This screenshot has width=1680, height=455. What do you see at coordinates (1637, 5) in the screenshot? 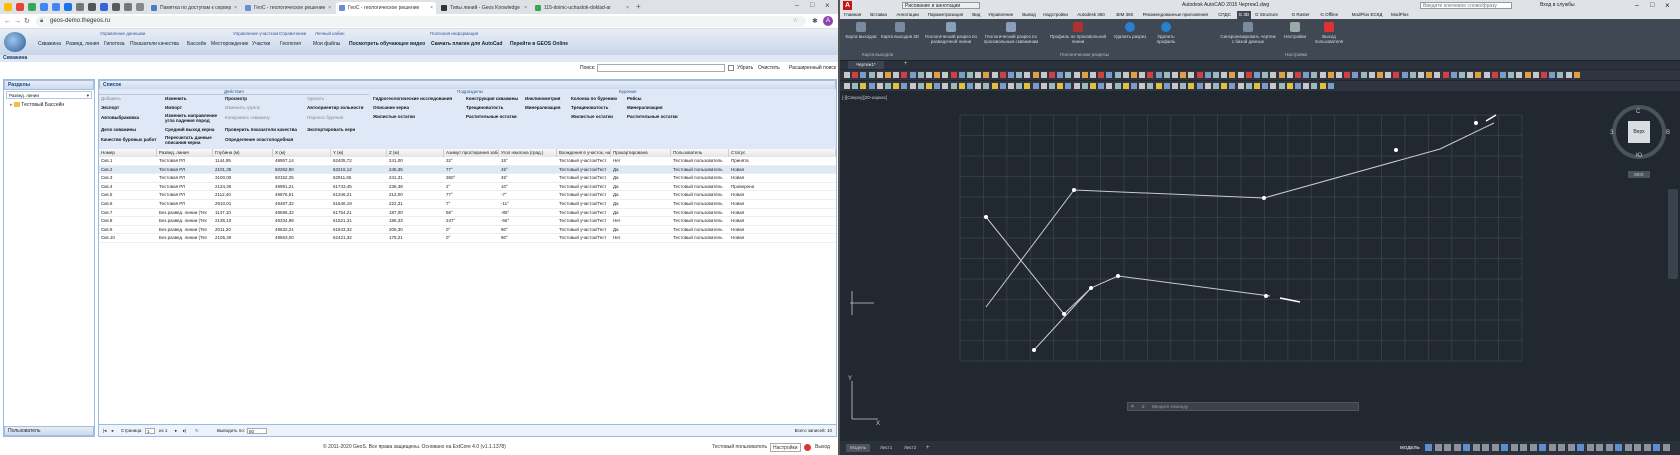
I see `minimize-icon: –` at bounding box center [1637, 5].